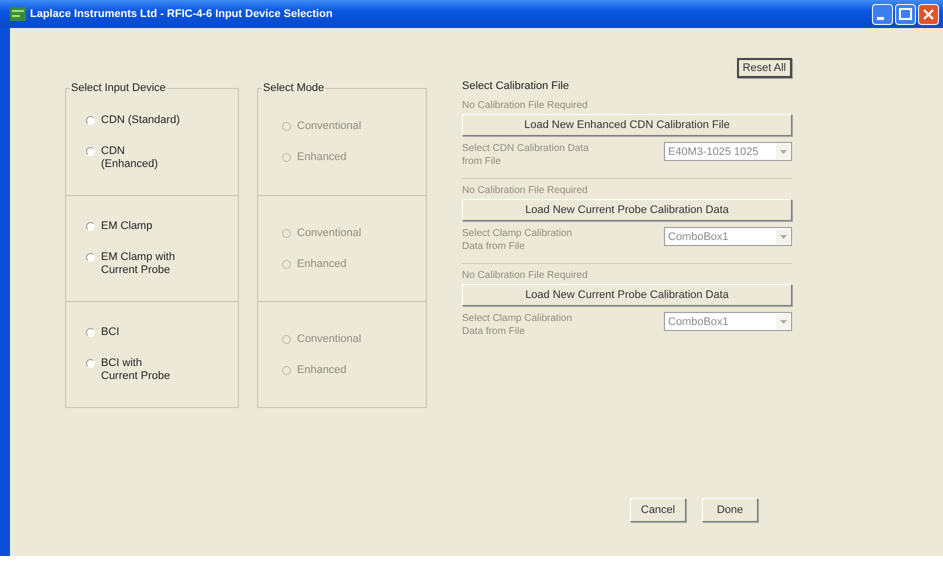 The image size is (943, 569). Describe the element at coordinates (526, 155) in the screenshot. I see `select-label: Select CDN Calibration Data from File` at that location.